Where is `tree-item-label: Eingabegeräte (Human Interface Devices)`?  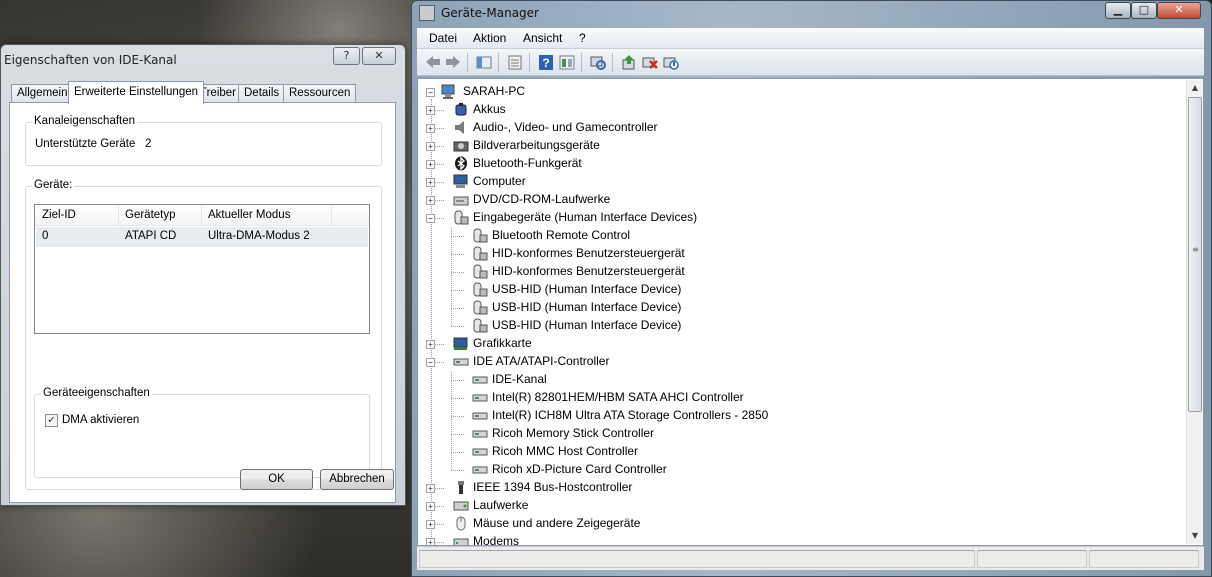 tree-item-label: Eingabegeräte (Human Interface Devices) is located at coordinates (585, 217).